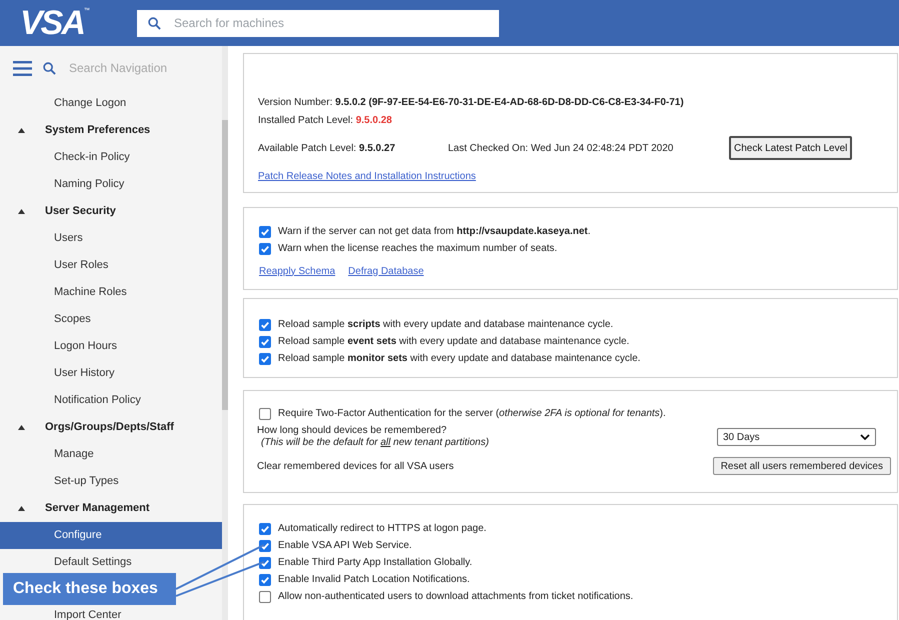 The height and width of the screenshot is (620, 899). What do you see at coordinates (111, 346) in the screenshot?
I see `nav-item: Logon Hours` at bounding box center [111, 346].